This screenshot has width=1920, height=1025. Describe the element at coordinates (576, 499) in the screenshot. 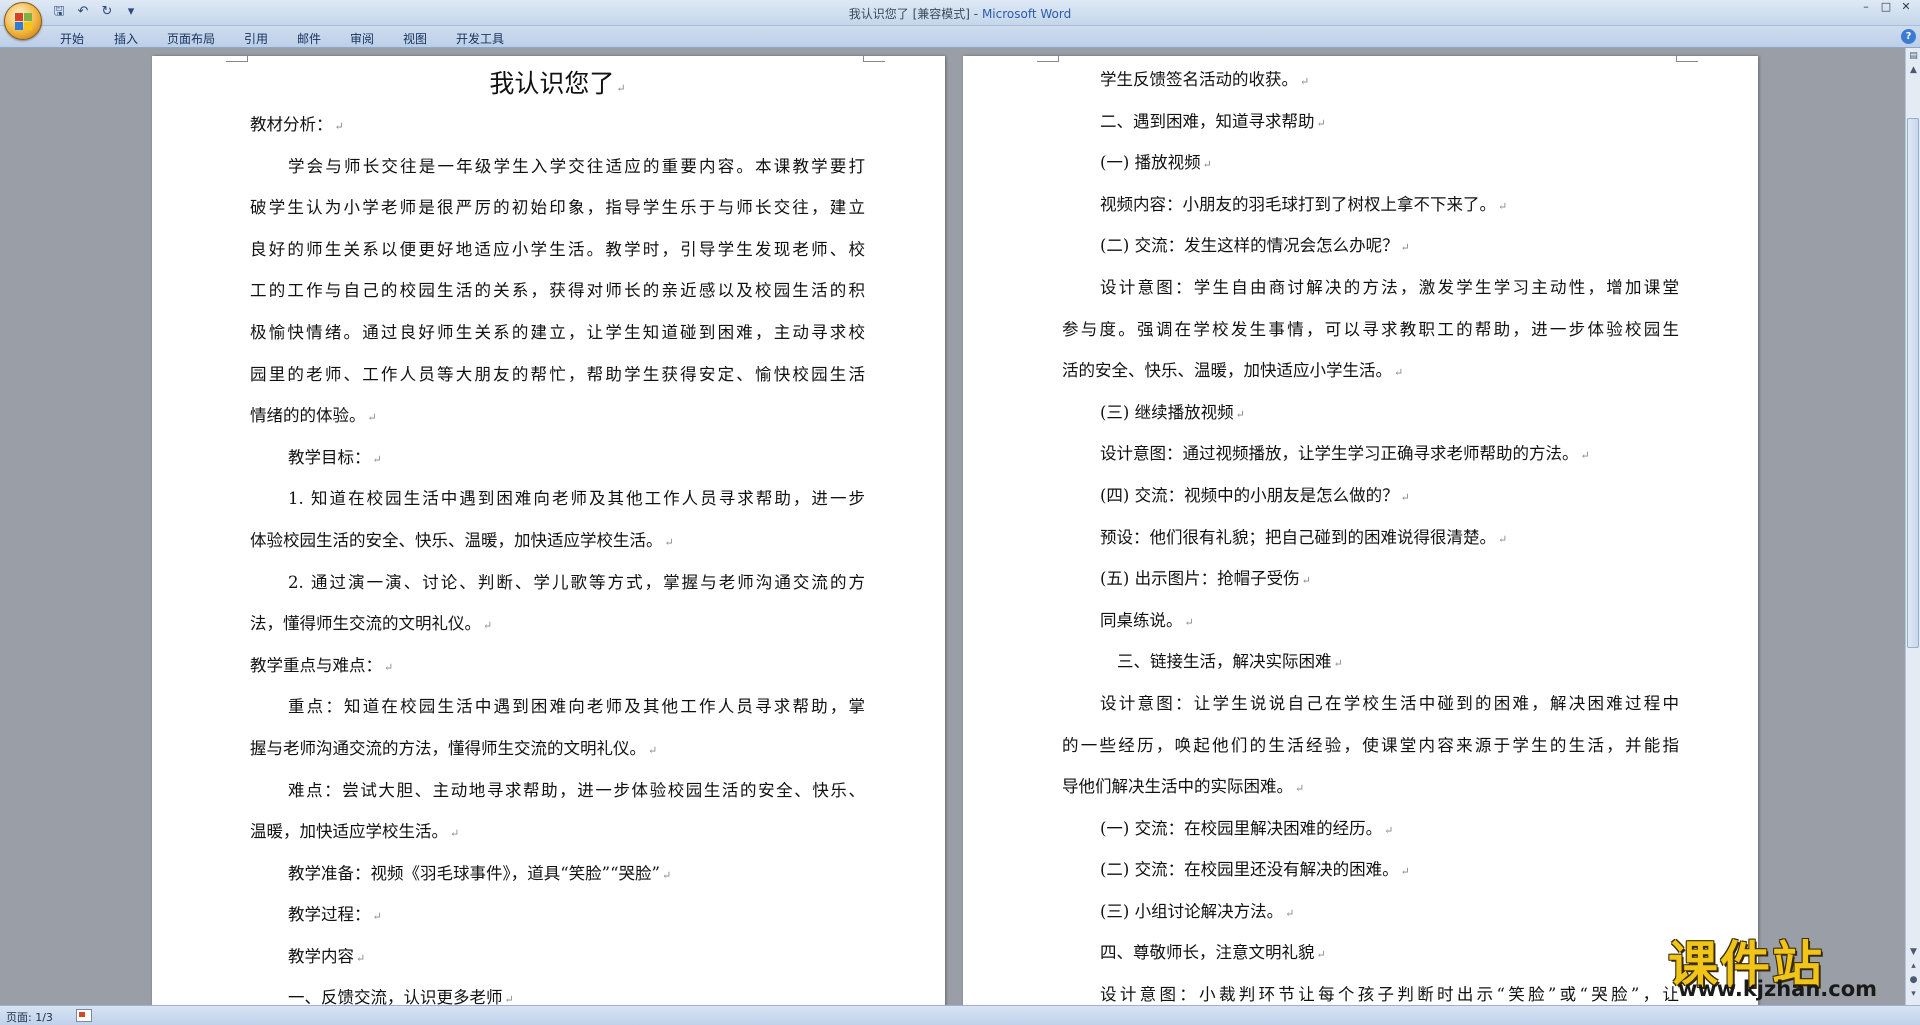

I see `paragraph-line: 1. 知道在校园生活中遇到困难向老师及其他工作人员寻求帮助，进一步` at that location.